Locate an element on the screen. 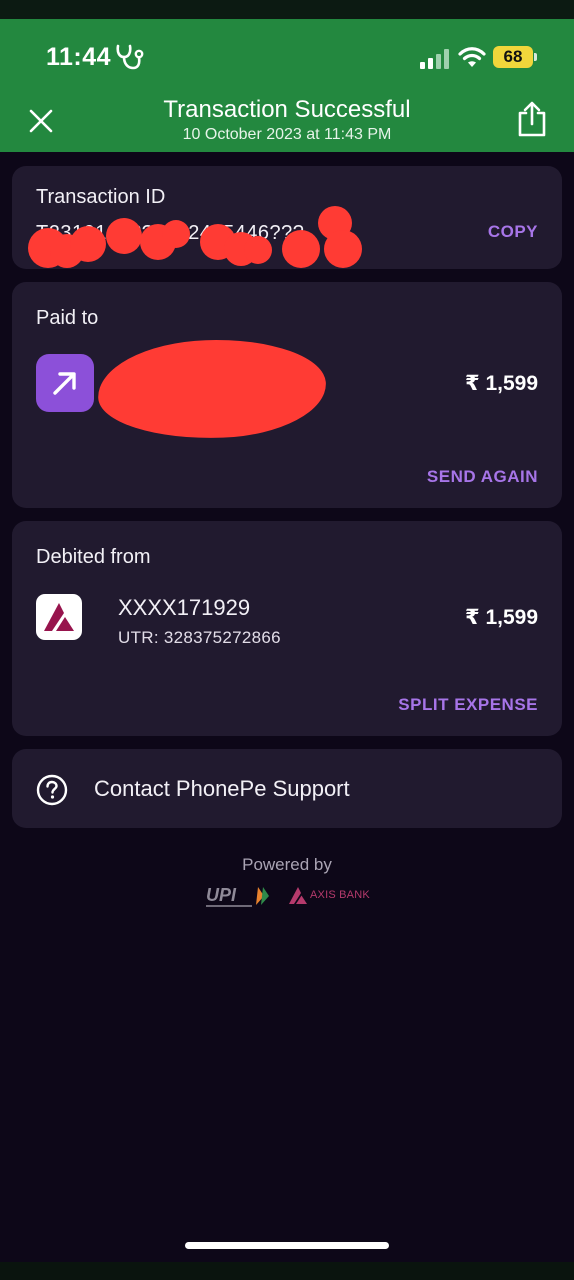 The width and height of the screenshot is (574, 1280). recipient-avatar is located at coordinates (65, 383).